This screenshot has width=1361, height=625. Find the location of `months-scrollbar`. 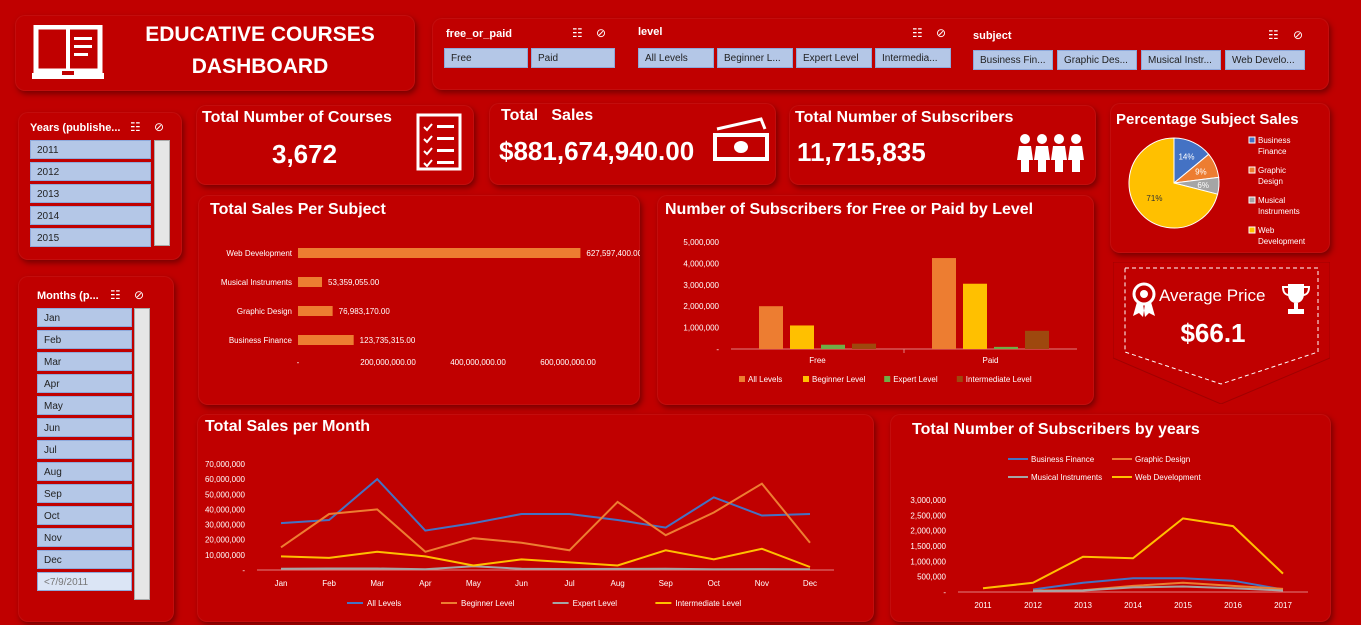

months-scrollbar is located at coordinates (142, 454).